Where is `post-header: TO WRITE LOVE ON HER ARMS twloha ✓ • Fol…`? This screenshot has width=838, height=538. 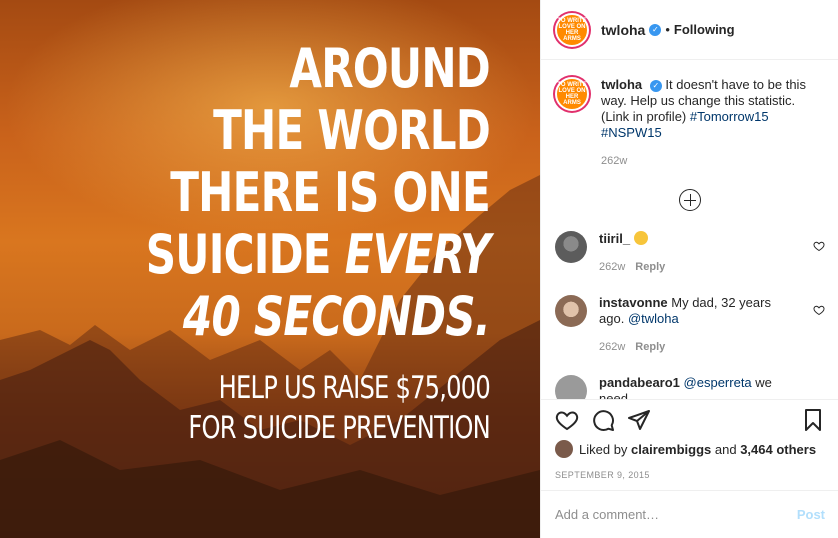 post-header: TO WRITE LOVE ON HER ARMS twloha ✓ • Fol… is located at coordinates (689, 30).